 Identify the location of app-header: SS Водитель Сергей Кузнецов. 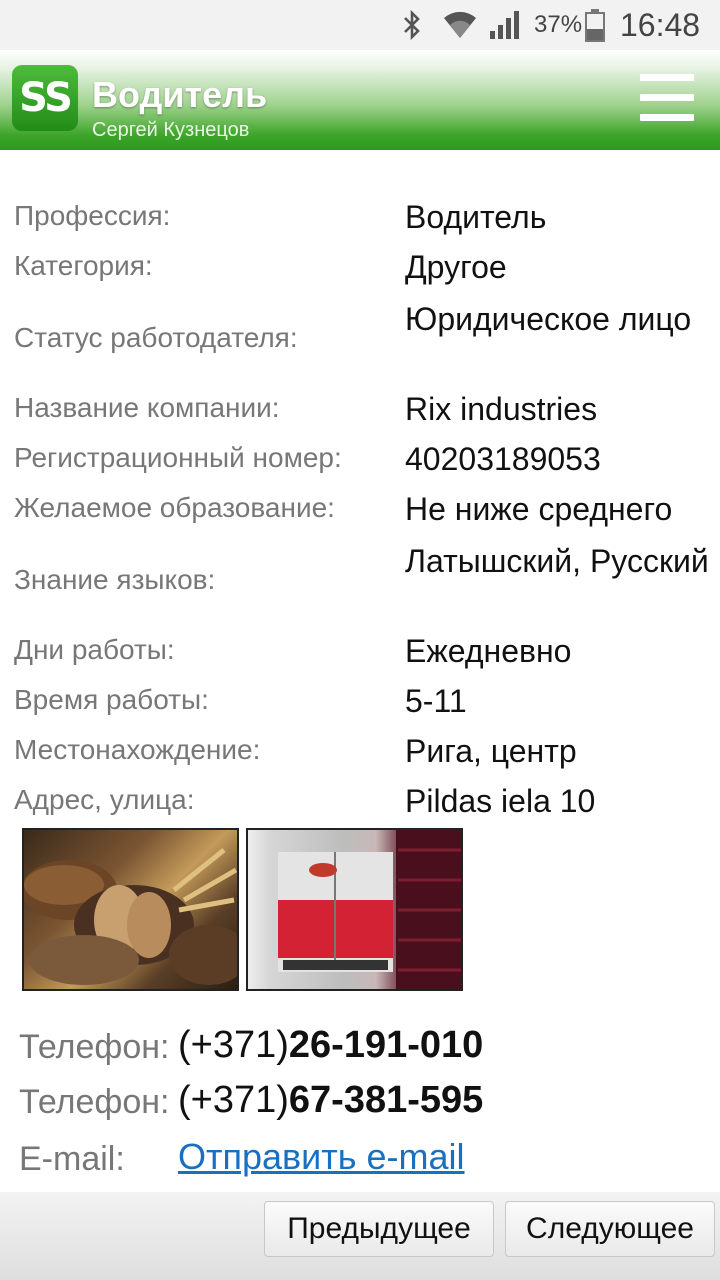
(360, 100).